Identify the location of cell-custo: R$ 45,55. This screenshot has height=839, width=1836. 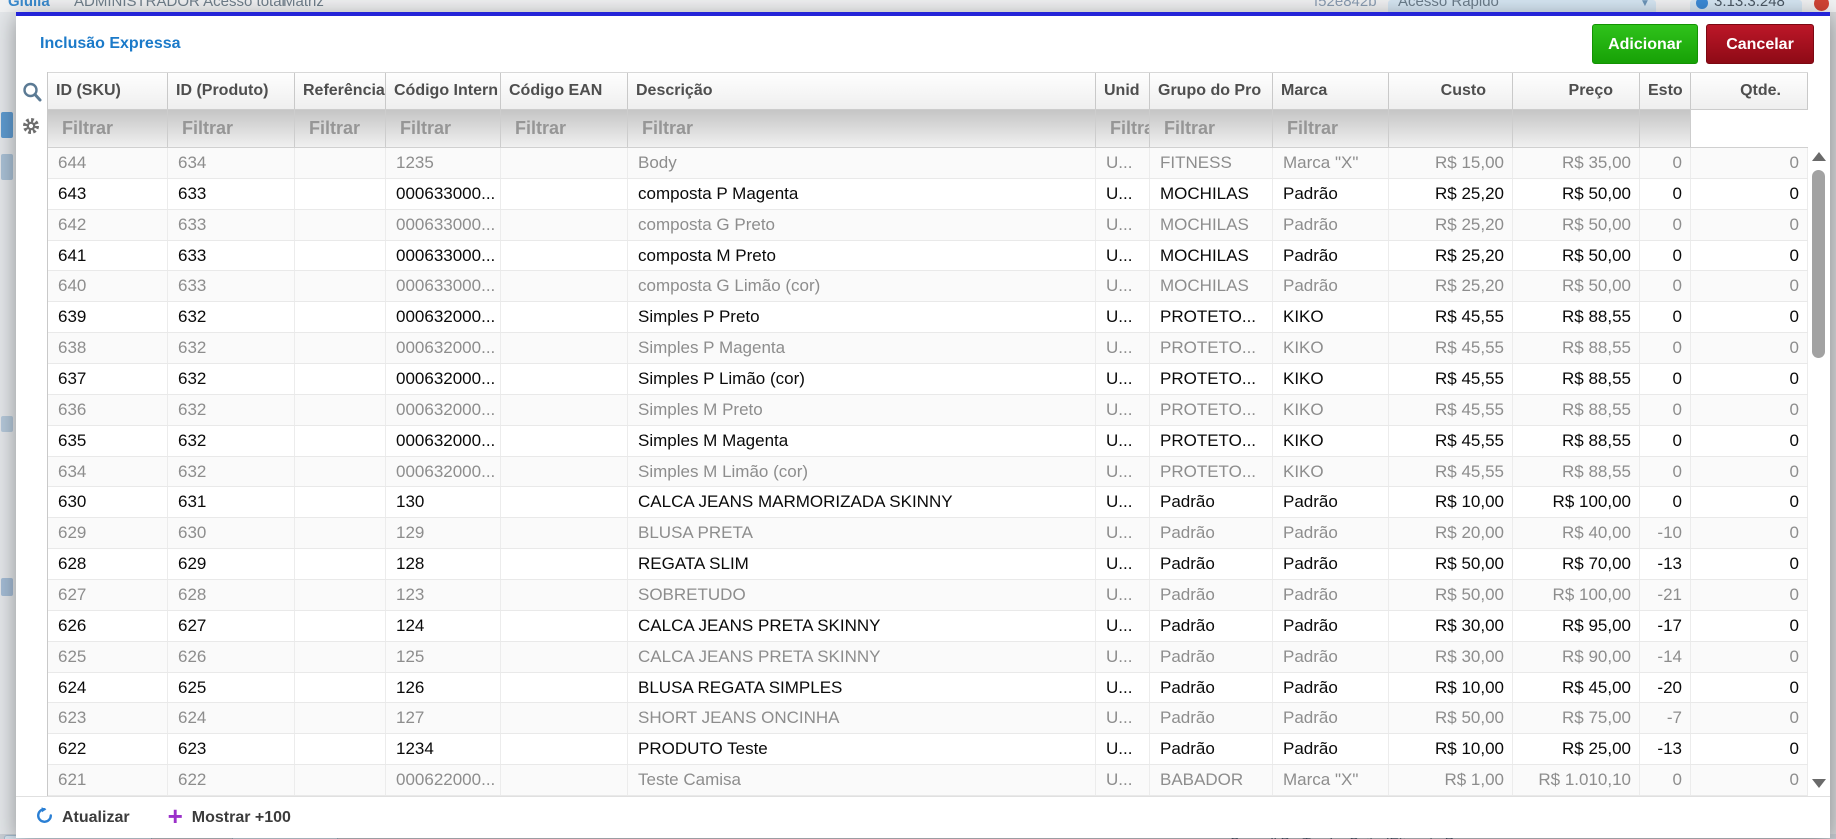
(1451, 379).